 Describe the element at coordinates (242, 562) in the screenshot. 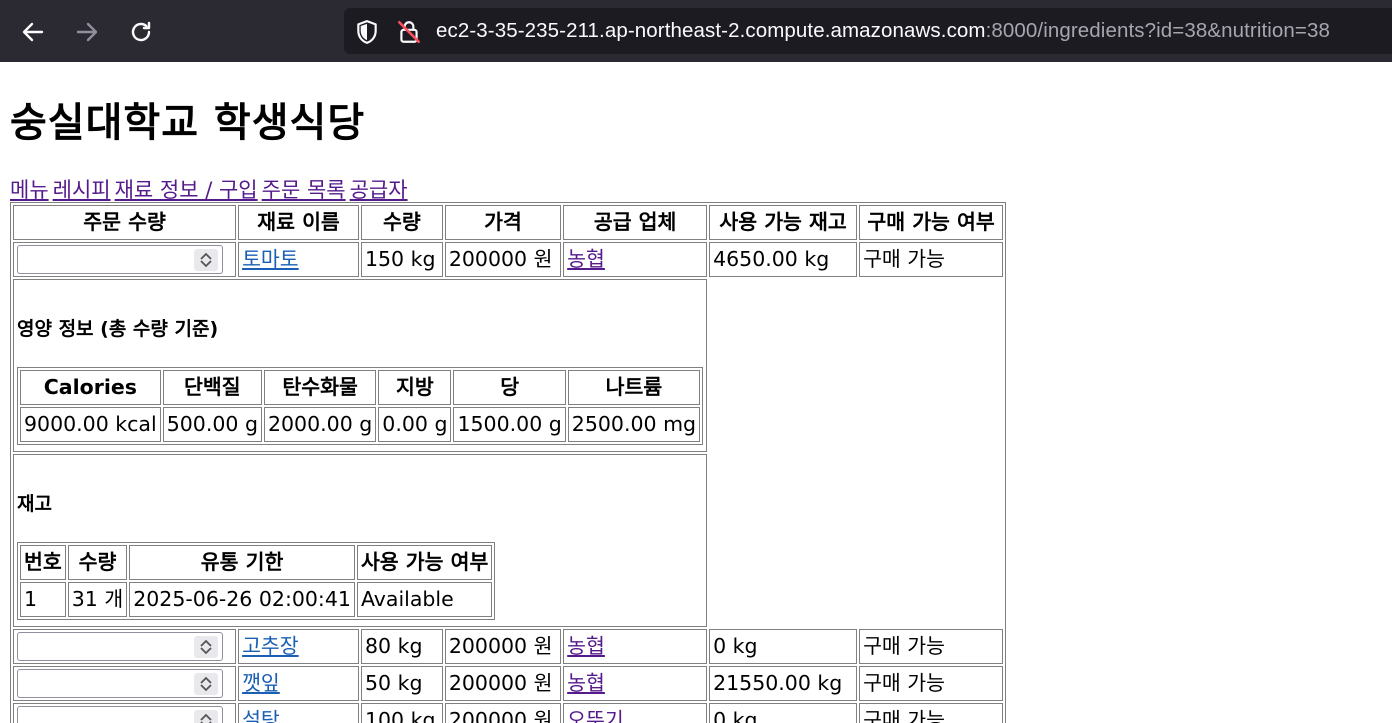

I see `inventory-header-expiry: 유통 기한` at that location.